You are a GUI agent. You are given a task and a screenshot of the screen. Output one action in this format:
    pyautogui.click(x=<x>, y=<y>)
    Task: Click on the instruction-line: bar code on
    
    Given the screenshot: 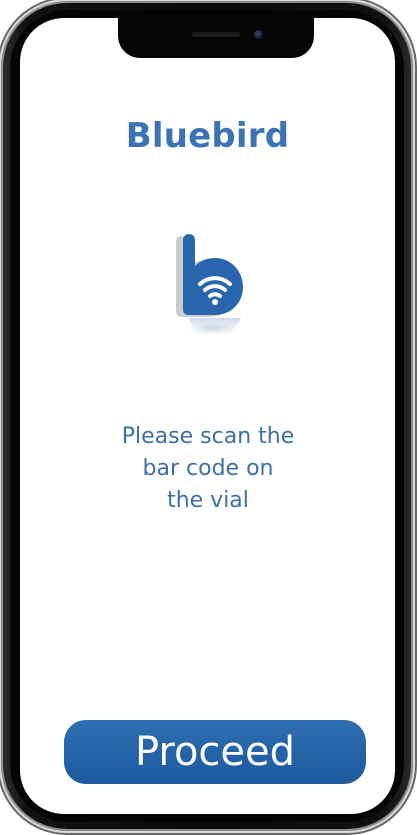 What is the action you would take?
    pyautogui.click(x=208, y=468)
    